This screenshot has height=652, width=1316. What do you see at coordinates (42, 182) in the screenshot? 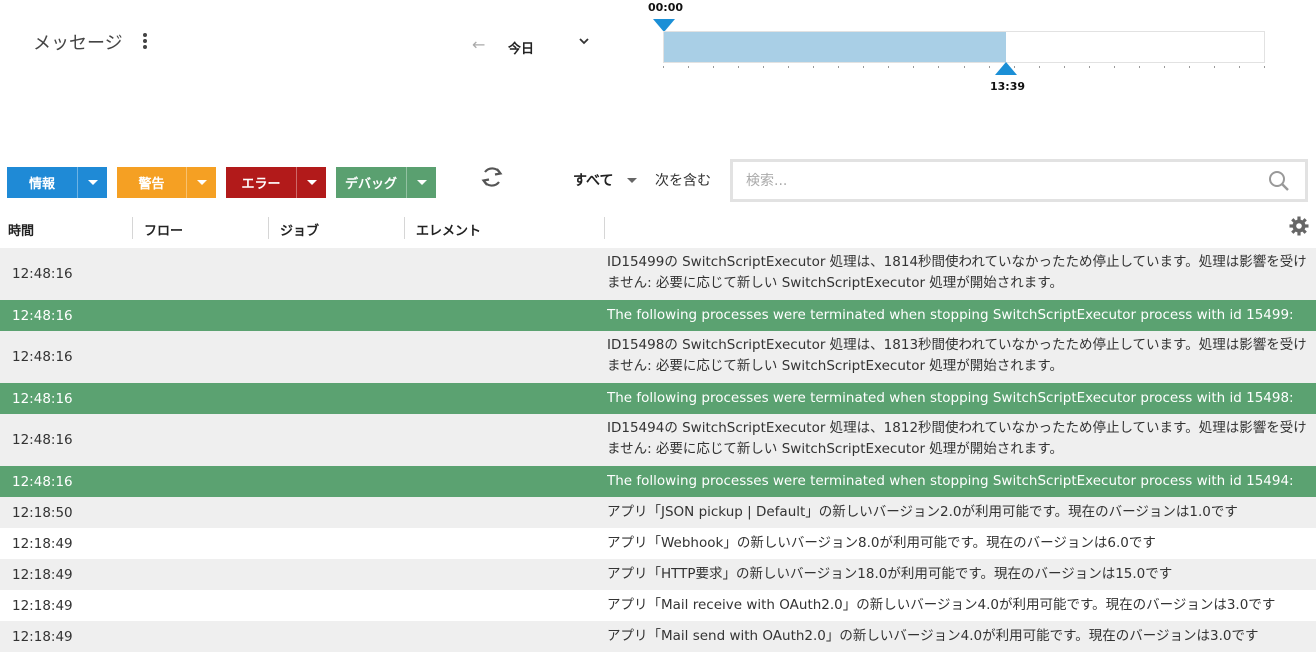
I see `filter-info-label: 情報` at bounding box center [42, 182].